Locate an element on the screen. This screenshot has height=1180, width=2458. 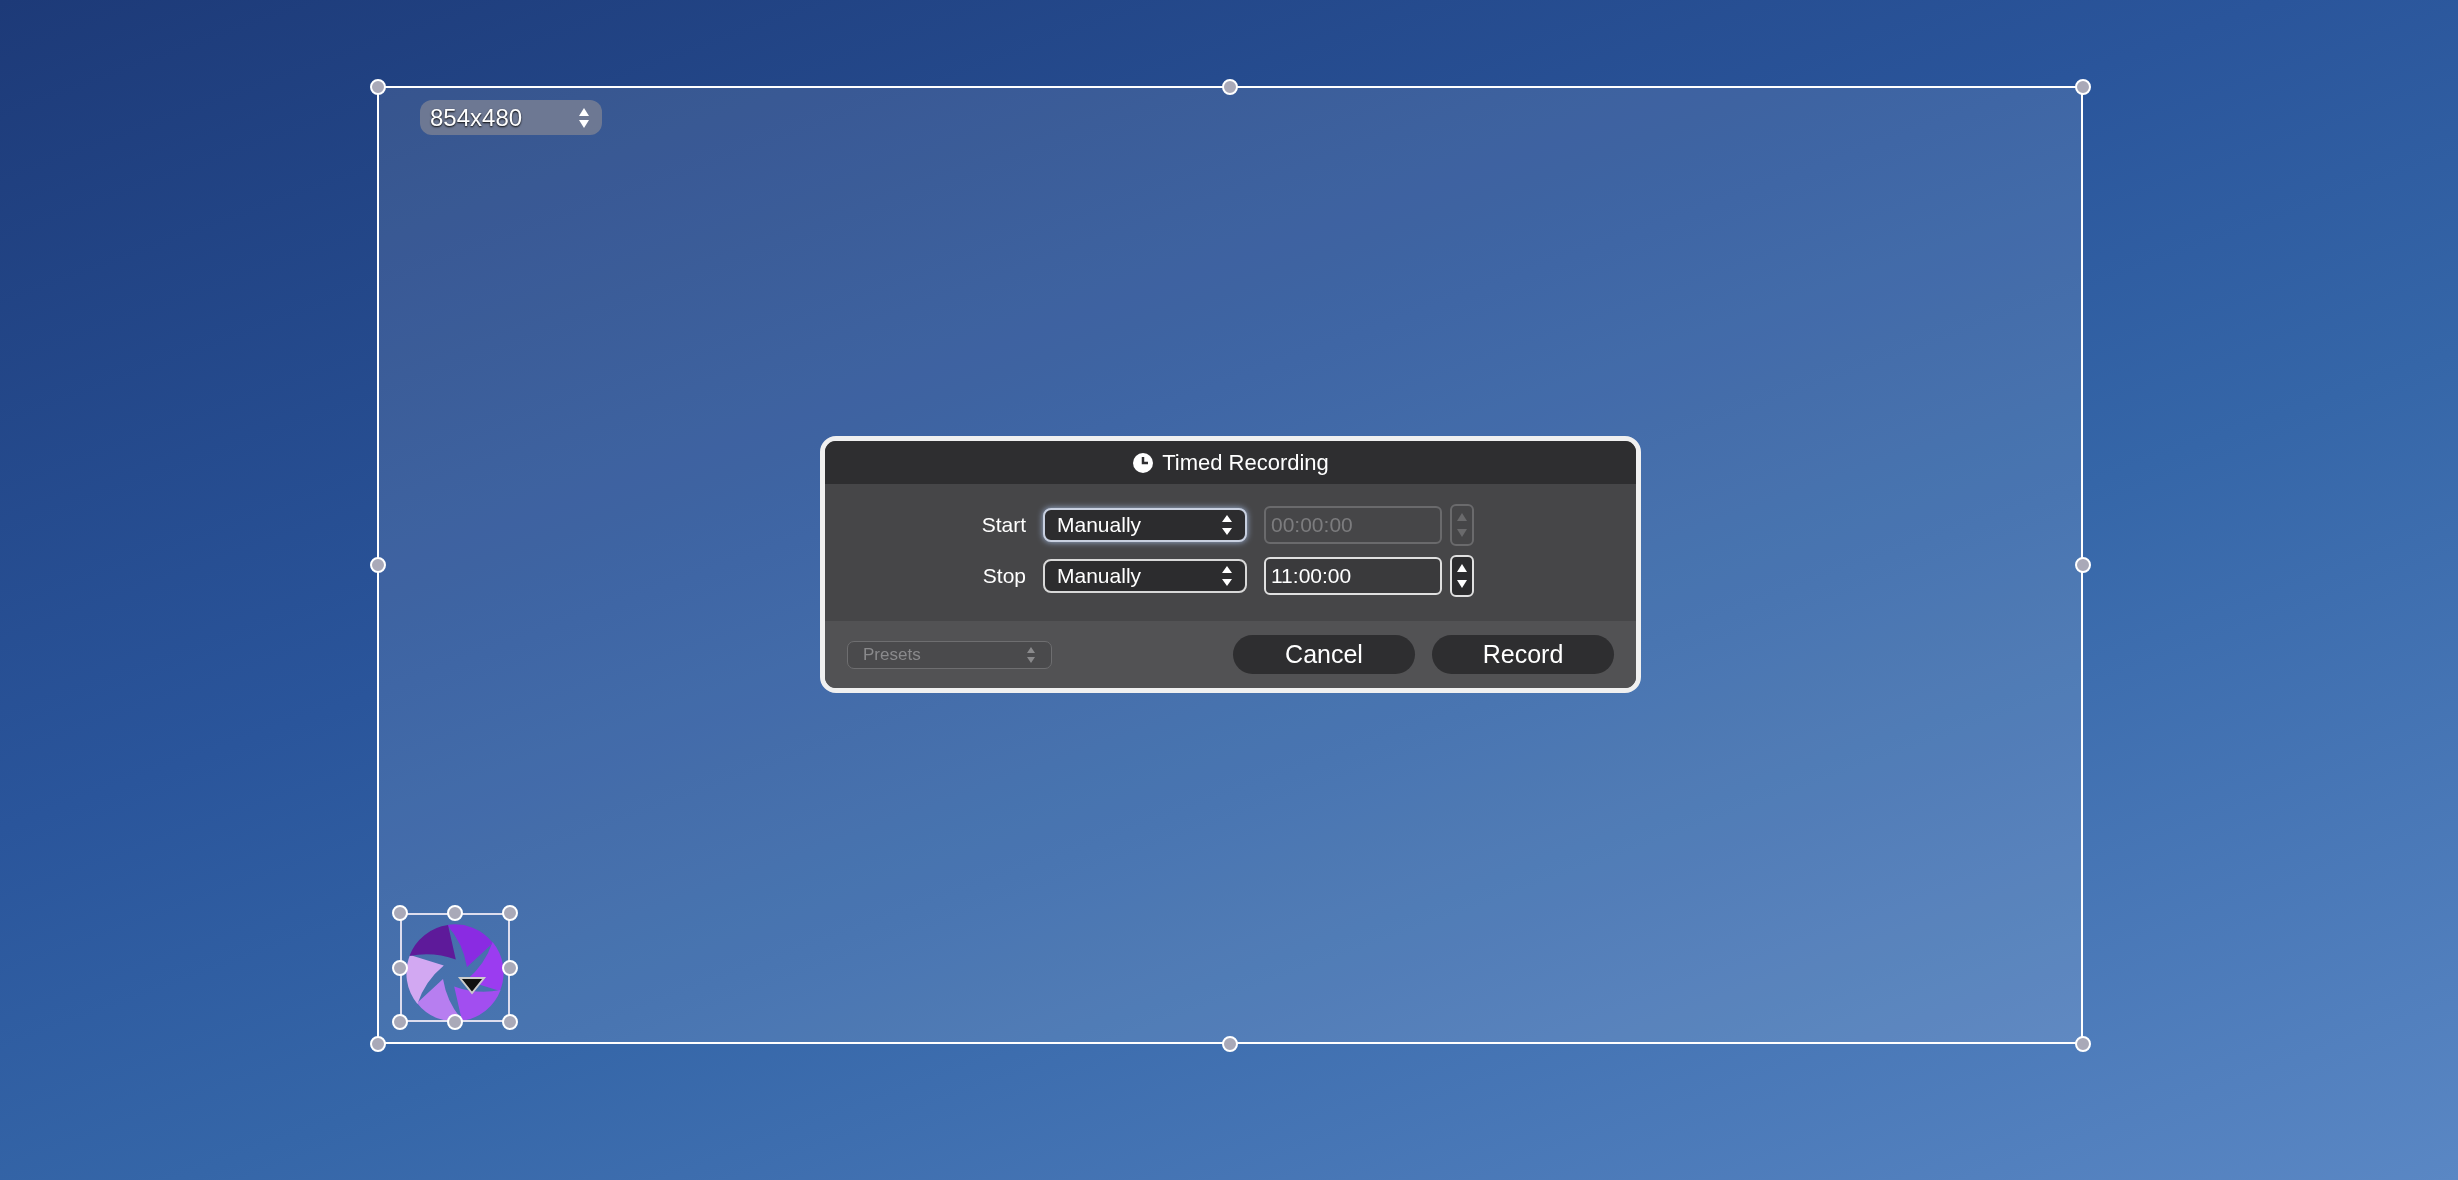
time-field: 11:00:00 is located at coordinates (1353, 576).